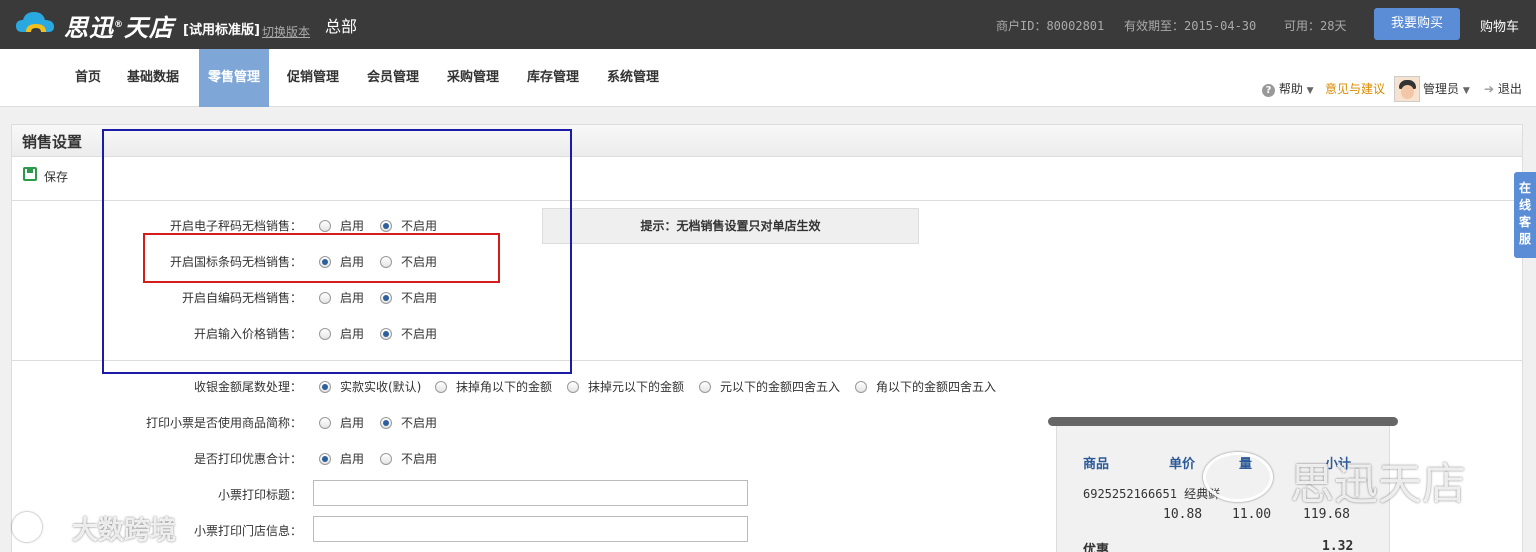  What do you see at coordinates (35, 22) in the screenshot?
I see `cloud-logo-icon` at bounding box center [35, 22].